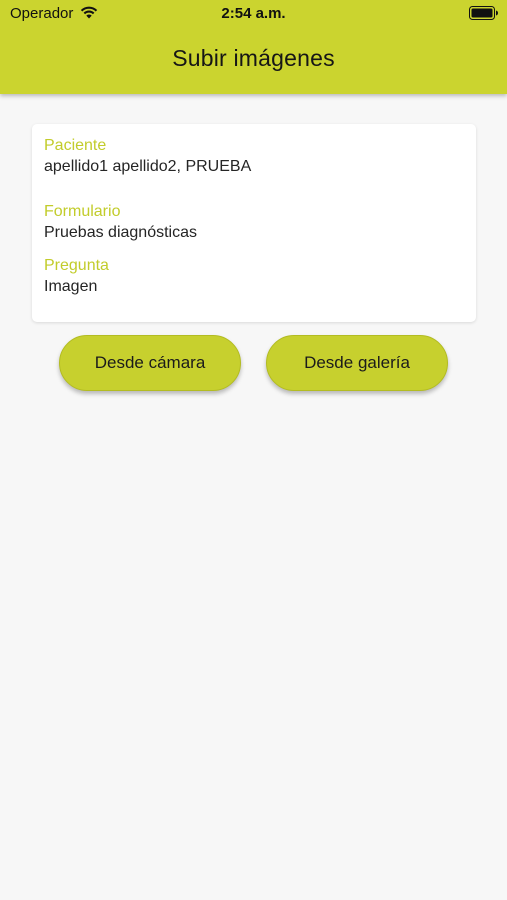 The height and width of the screenshot is (900, 507). Describe the element at coordinates (483, 13) in the screenshot. I see `battery-full-icon` at that location.